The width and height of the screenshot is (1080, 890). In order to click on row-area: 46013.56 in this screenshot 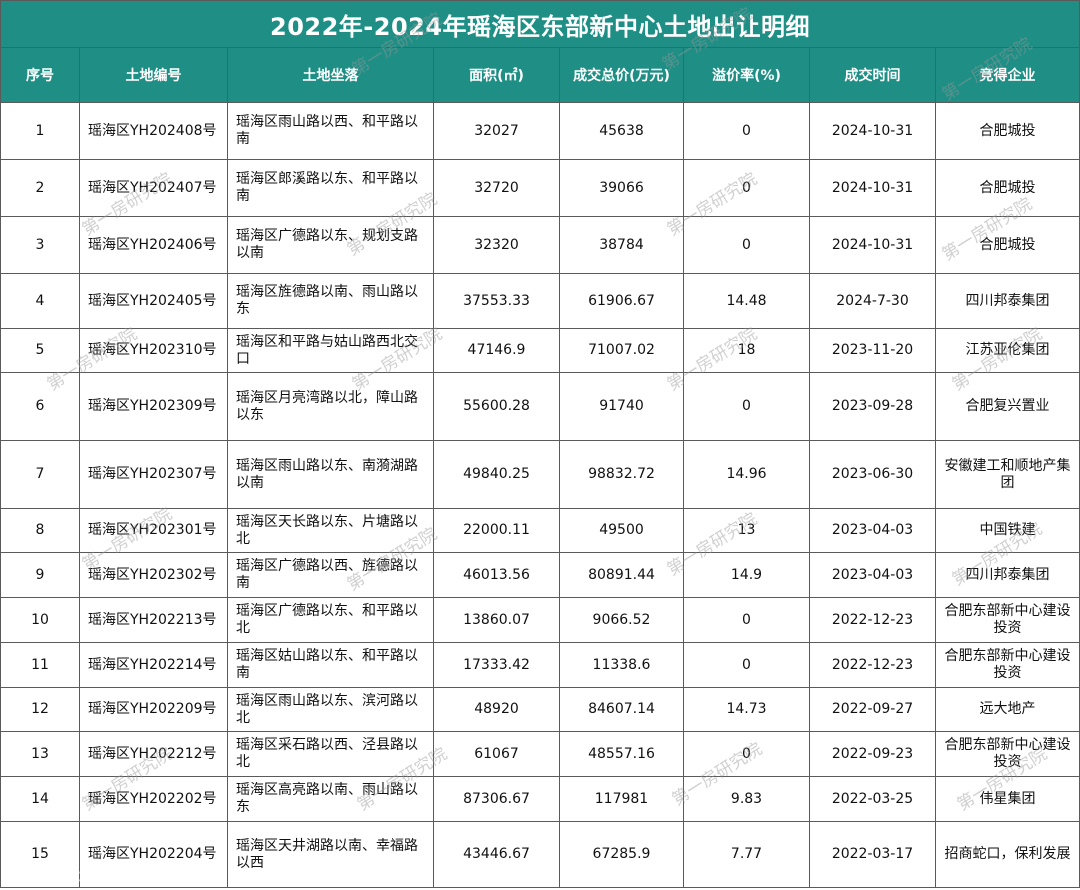, I will do `click(496, 575)`.